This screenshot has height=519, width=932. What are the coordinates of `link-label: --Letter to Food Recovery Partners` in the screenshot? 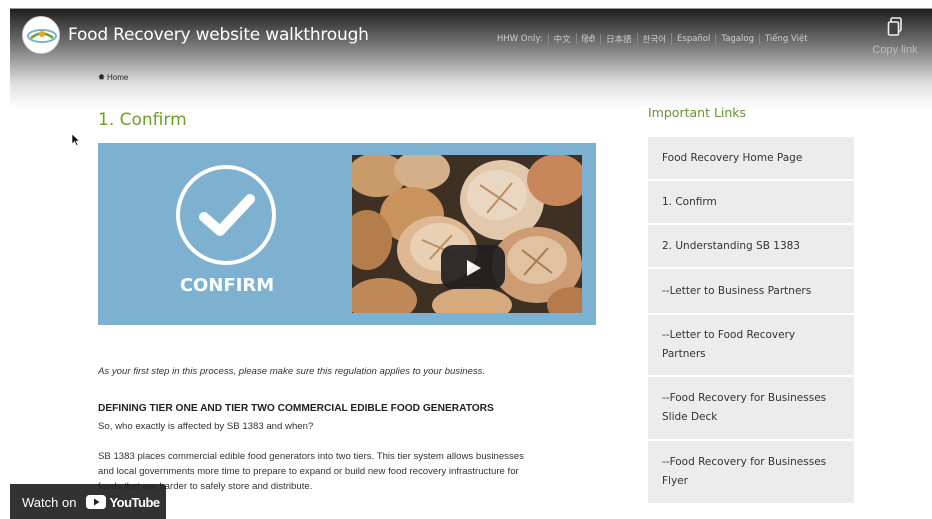 It's located at (729, 344).